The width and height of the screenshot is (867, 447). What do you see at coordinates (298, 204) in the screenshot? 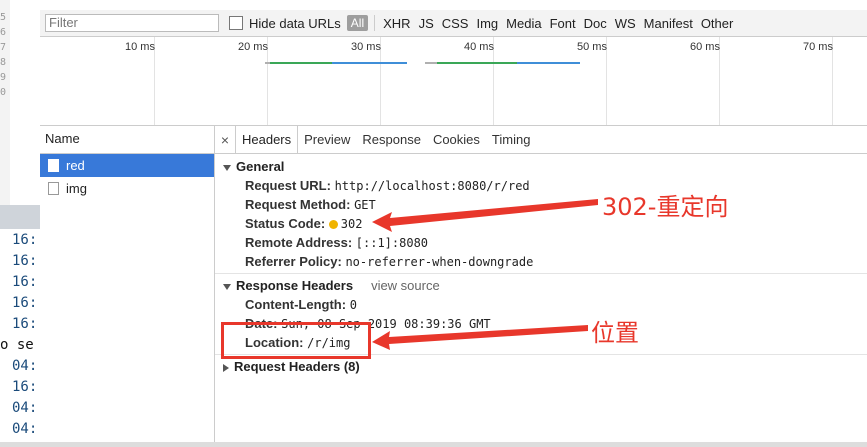
I see `header-key: Request Method:` at bounding box center [298, 204].